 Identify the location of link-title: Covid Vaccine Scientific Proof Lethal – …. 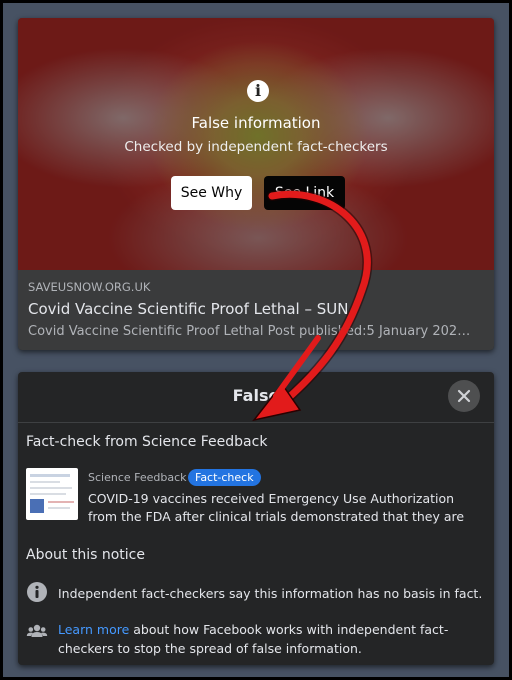
(188, 309).